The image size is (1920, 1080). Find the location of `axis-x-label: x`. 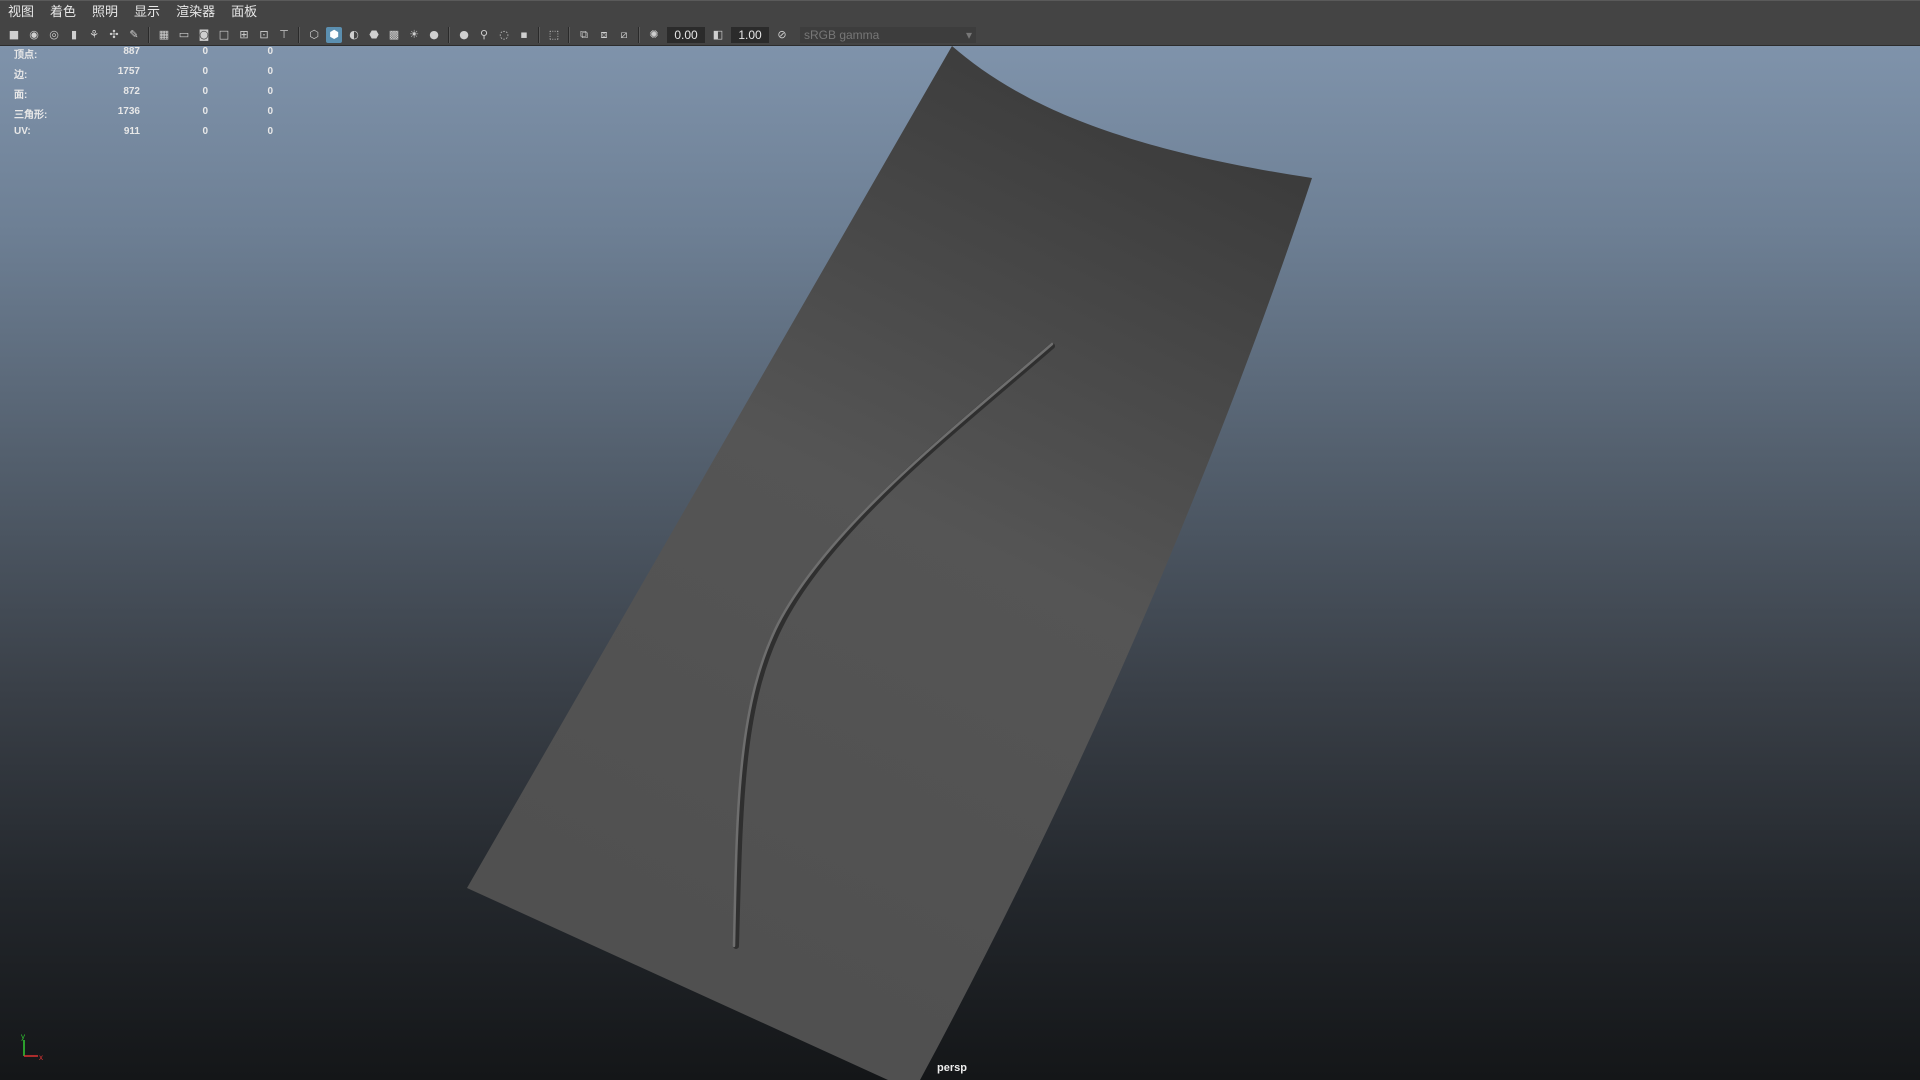

axis-x-label: x is located at coordinates (41, 1057).